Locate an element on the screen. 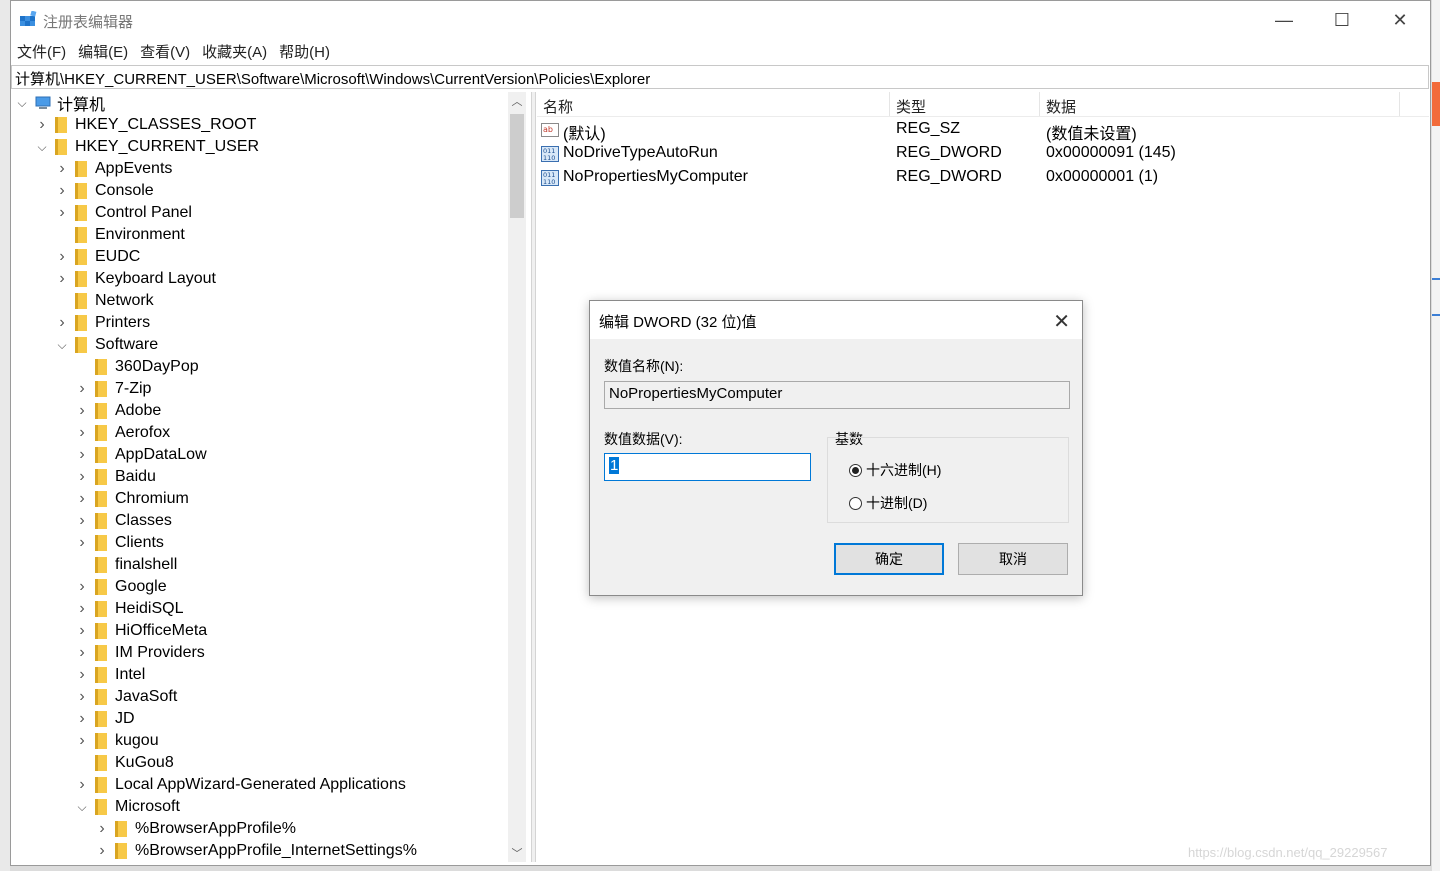 Image resolution: width=1440 pixels, height=871 pixels. tree-item-label: EUDC is located at coordinates (118, 256).